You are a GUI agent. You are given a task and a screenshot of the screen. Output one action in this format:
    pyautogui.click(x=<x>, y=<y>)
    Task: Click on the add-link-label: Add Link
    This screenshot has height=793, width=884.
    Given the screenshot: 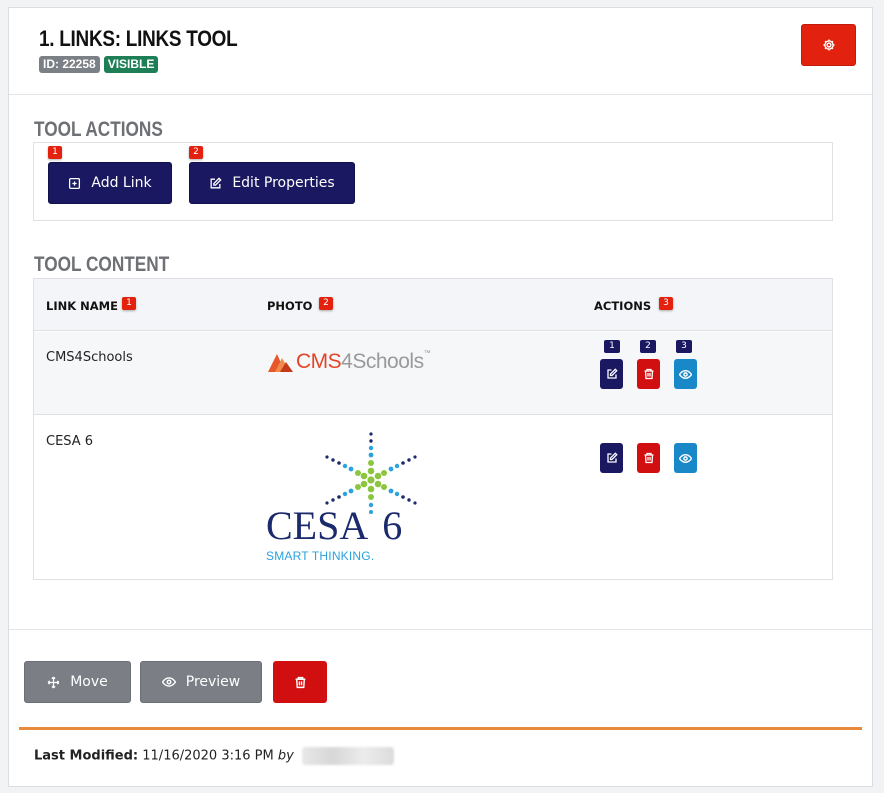 What is the action you would take?
    pyautogui.click(x=121, y=183)
    